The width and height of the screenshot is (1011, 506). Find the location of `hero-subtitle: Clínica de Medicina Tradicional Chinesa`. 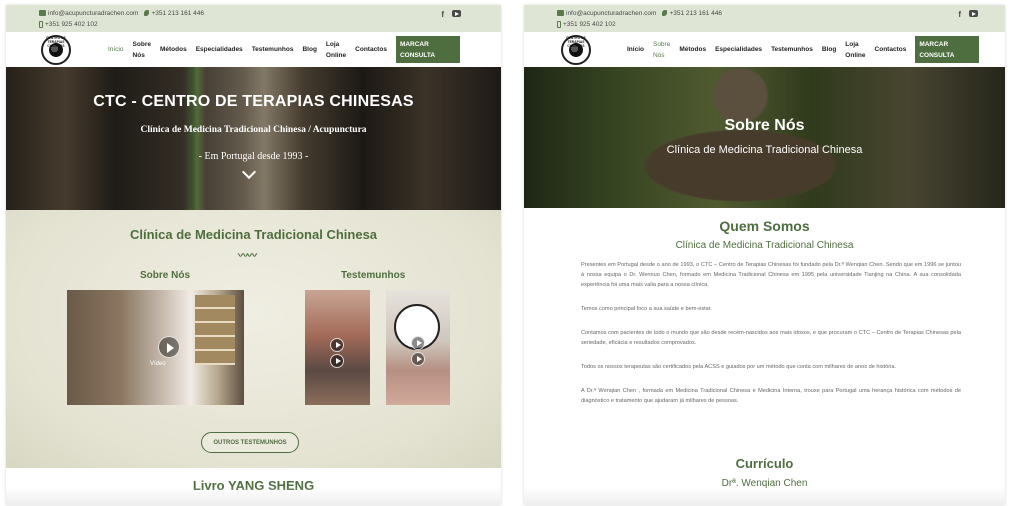

hero-subtitle: Clínica de Medicina Tradicional Chinesa is located at coordinates (764, 150).